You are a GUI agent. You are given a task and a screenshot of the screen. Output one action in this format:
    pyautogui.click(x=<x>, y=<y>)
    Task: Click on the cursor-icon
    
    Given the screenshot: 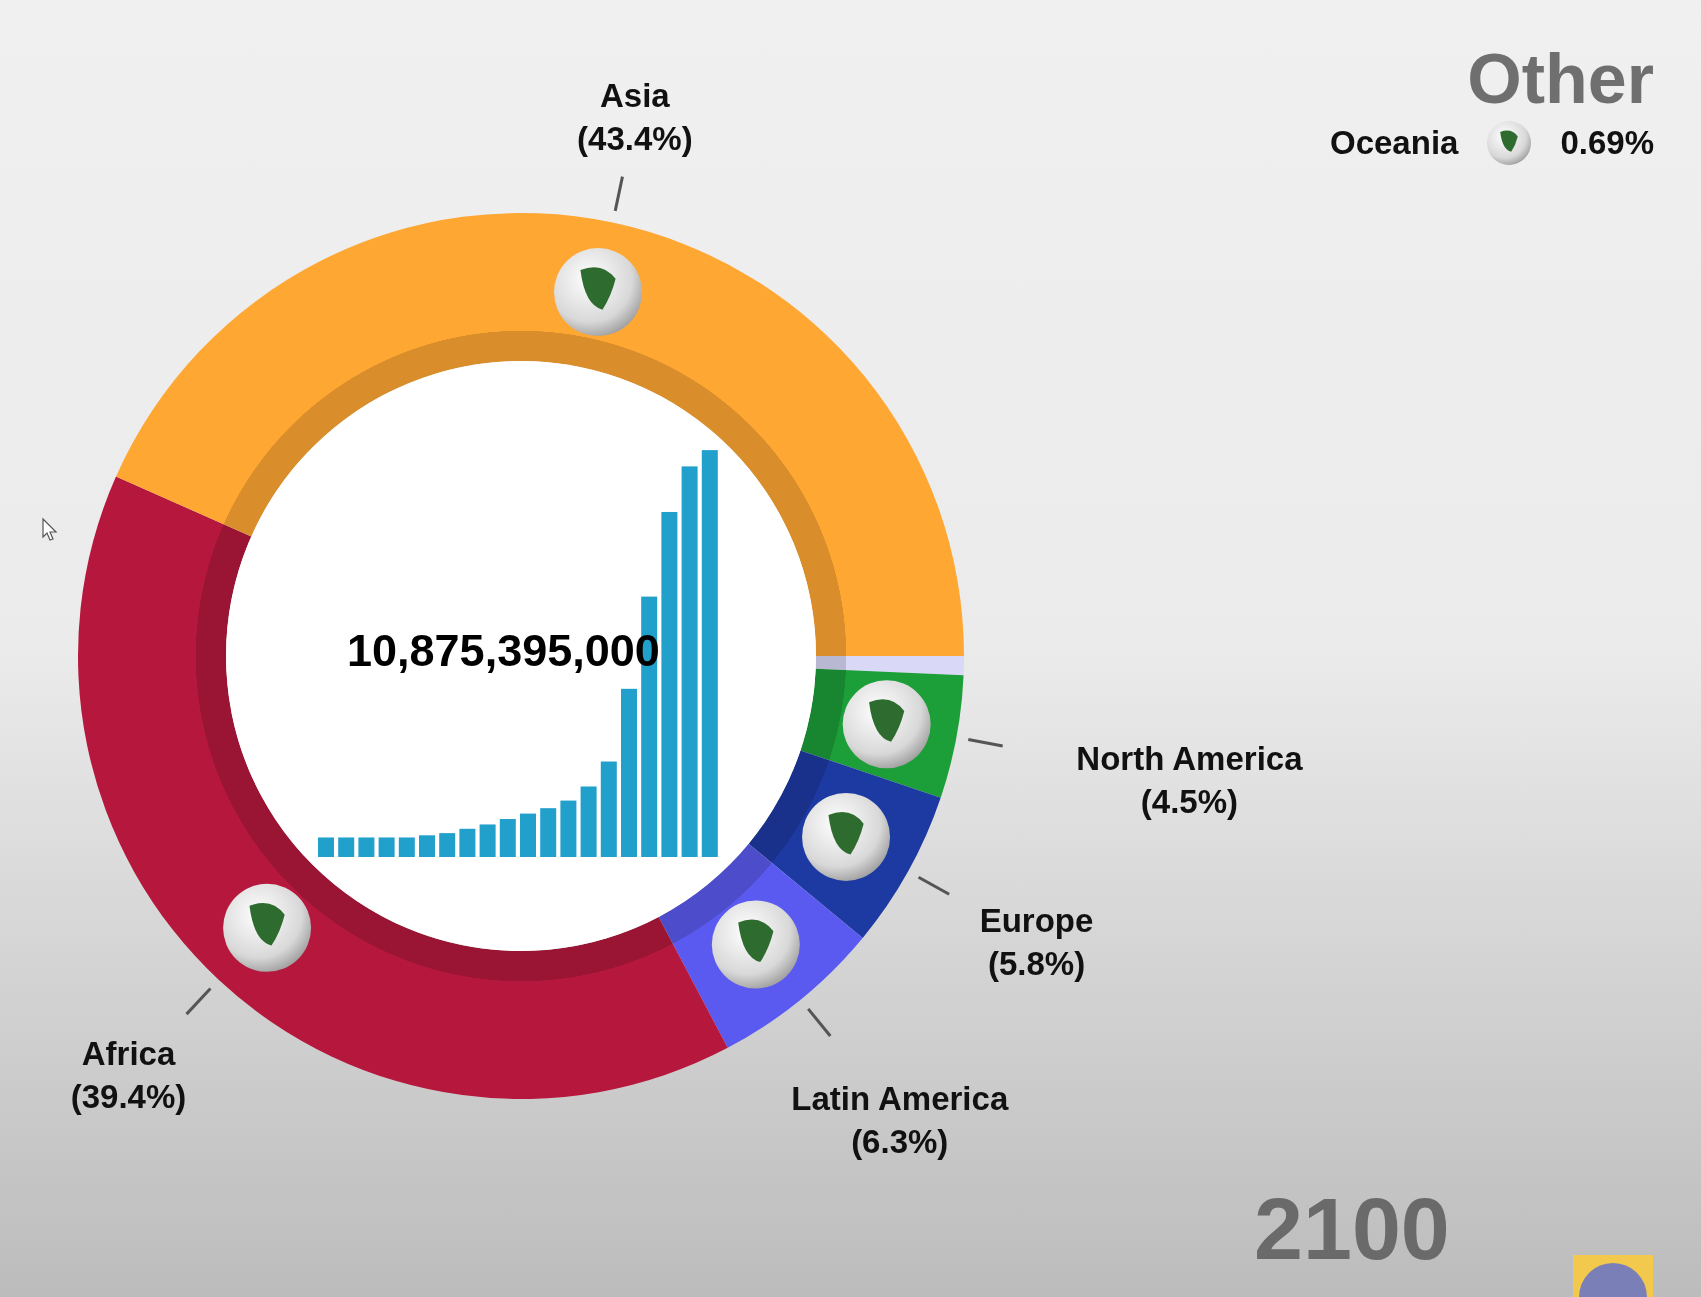 What is the action you would take?
    pyautogui.click(x=50, y=529)
    